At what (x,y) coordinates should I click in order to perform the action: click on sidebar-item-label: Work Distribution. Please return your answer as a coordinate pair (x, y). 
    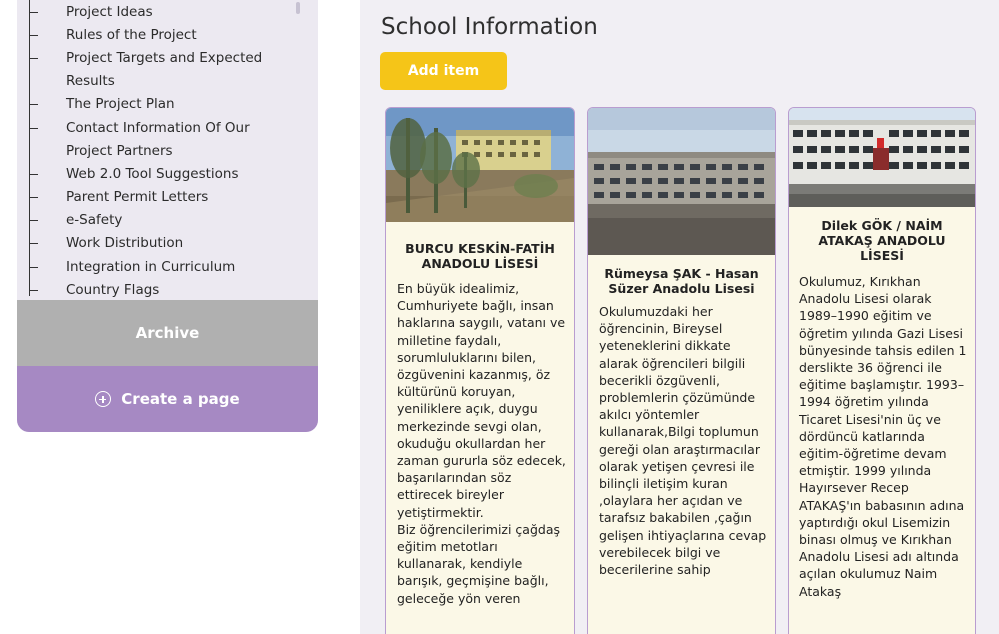
    Looking at the image, I should click on (125, 243).